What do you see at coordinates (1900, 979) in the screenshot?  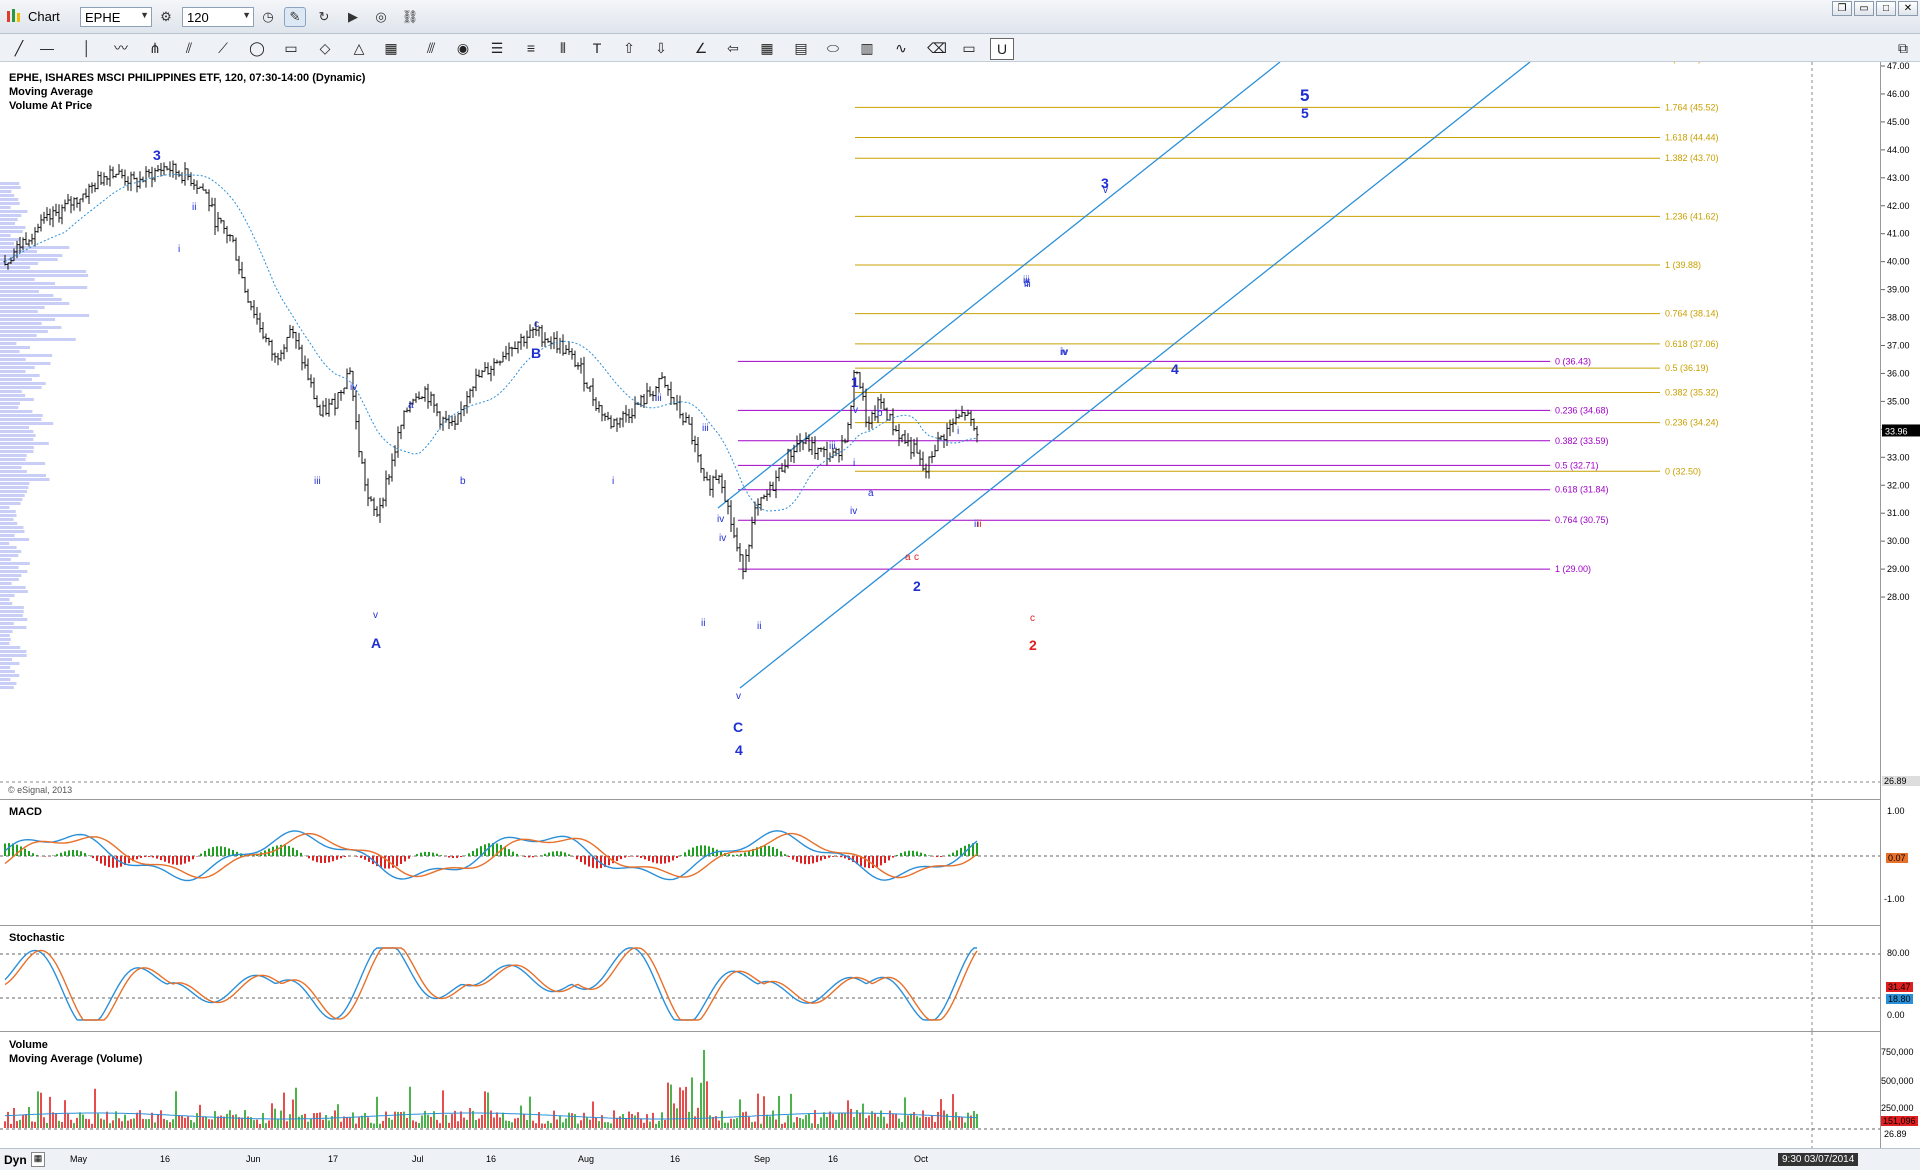 I see `stochastic-axis: 80.00 31.47 18.80 0.00` at bounding box center [1900, 979].